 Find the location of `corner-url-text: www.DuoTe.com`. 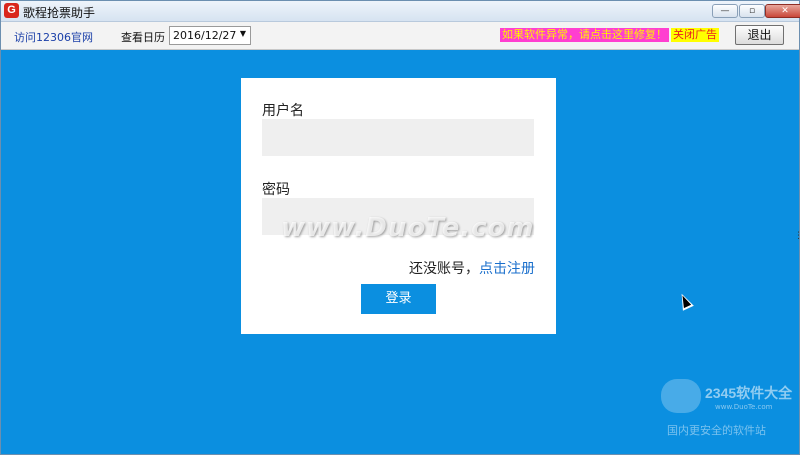

corner-url-text: www.DuoTe.com is located at coordinates (744, 407).